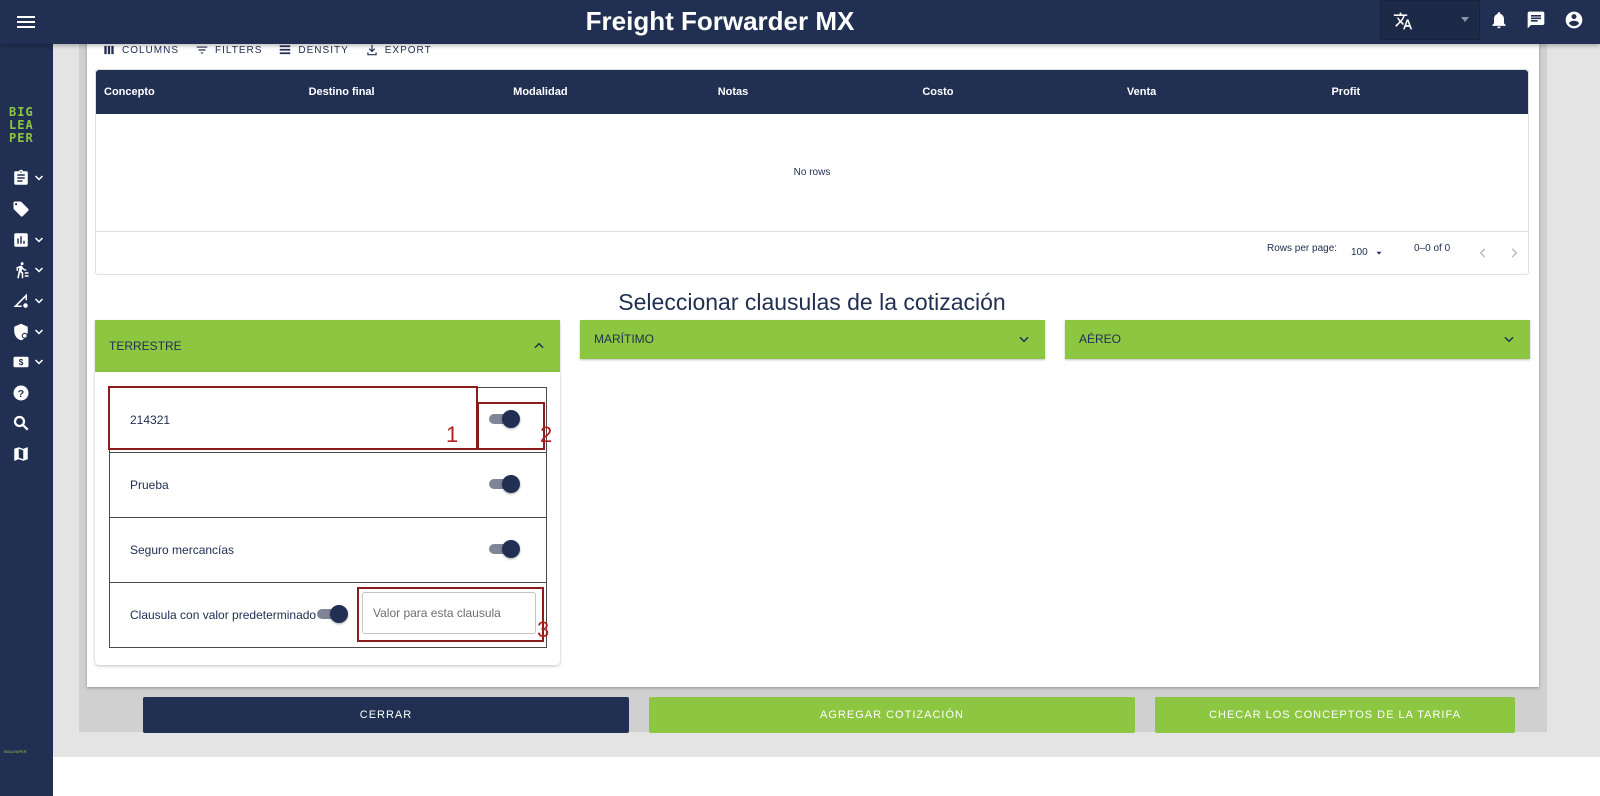 This screenshot has height=796, width=1600. What do you see at coordinates (1425, 92) in the screenshot?
I see `column-header-profit: Profit` at bounding box center [1425, 92].